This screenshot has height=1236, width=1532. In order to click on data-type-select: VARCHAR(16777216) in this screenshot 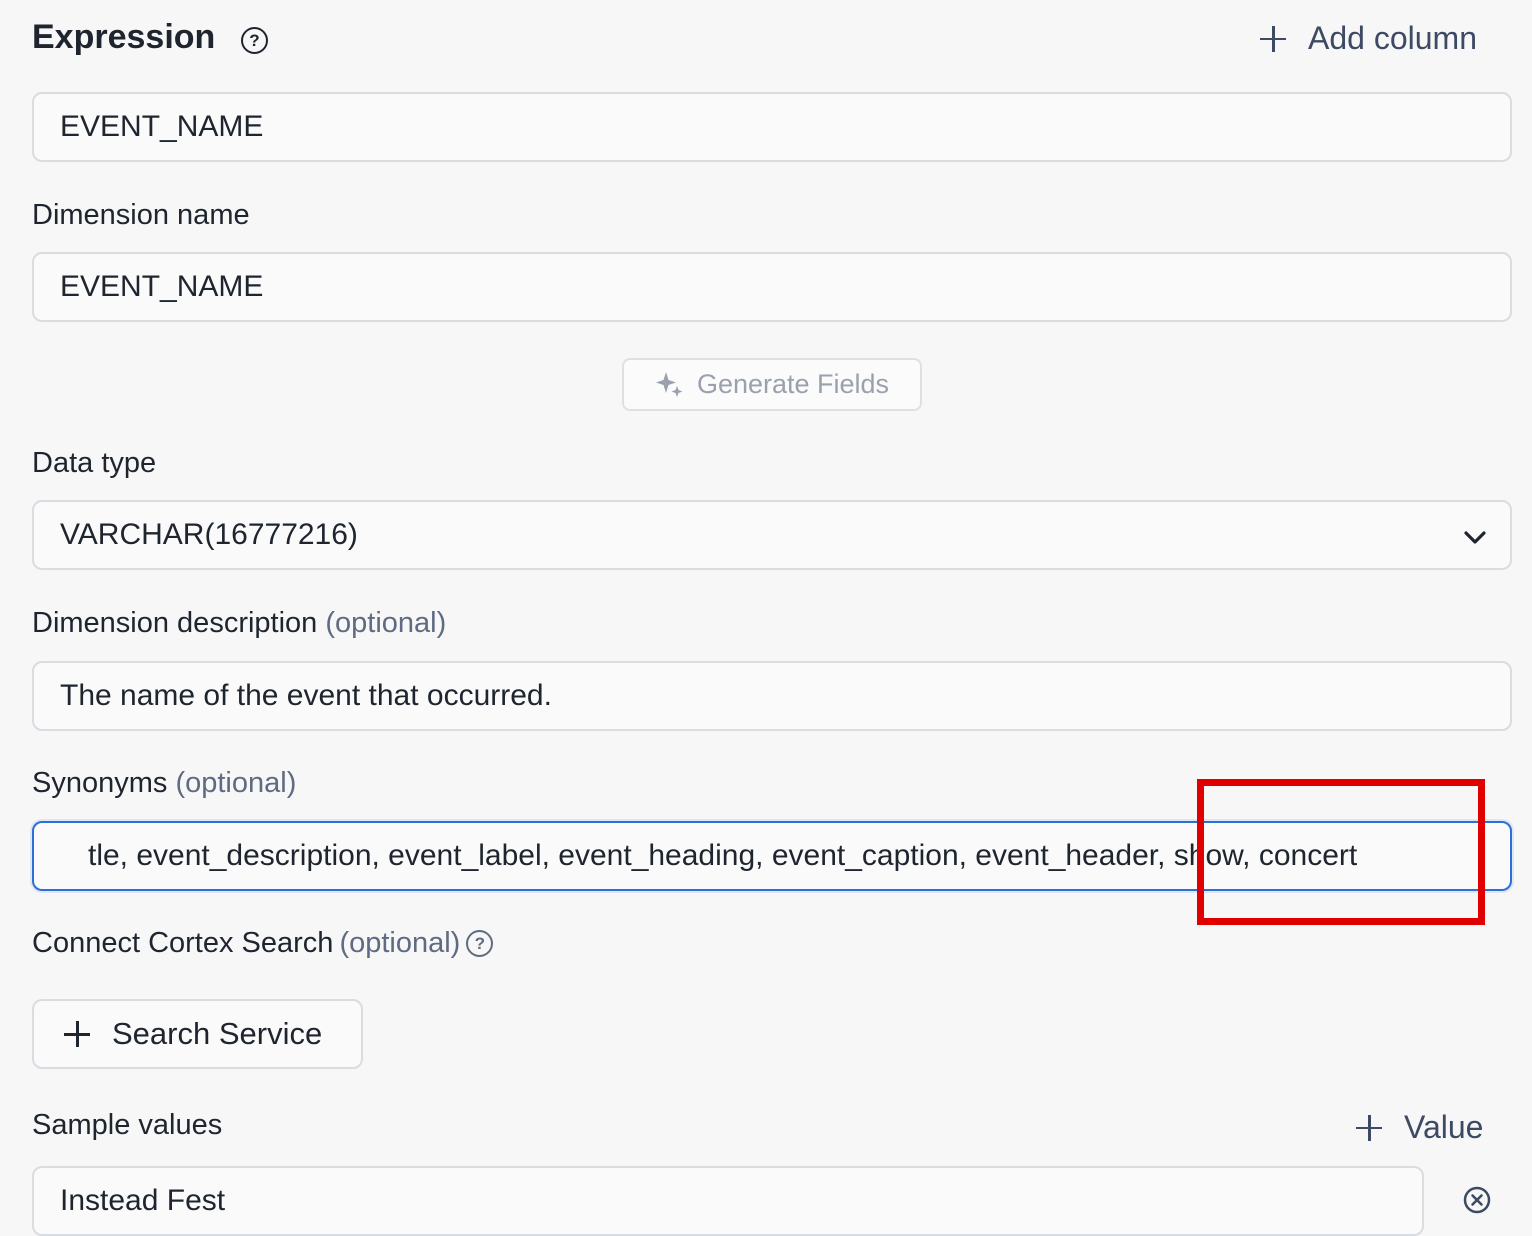, I will do `click(772, 535)`.